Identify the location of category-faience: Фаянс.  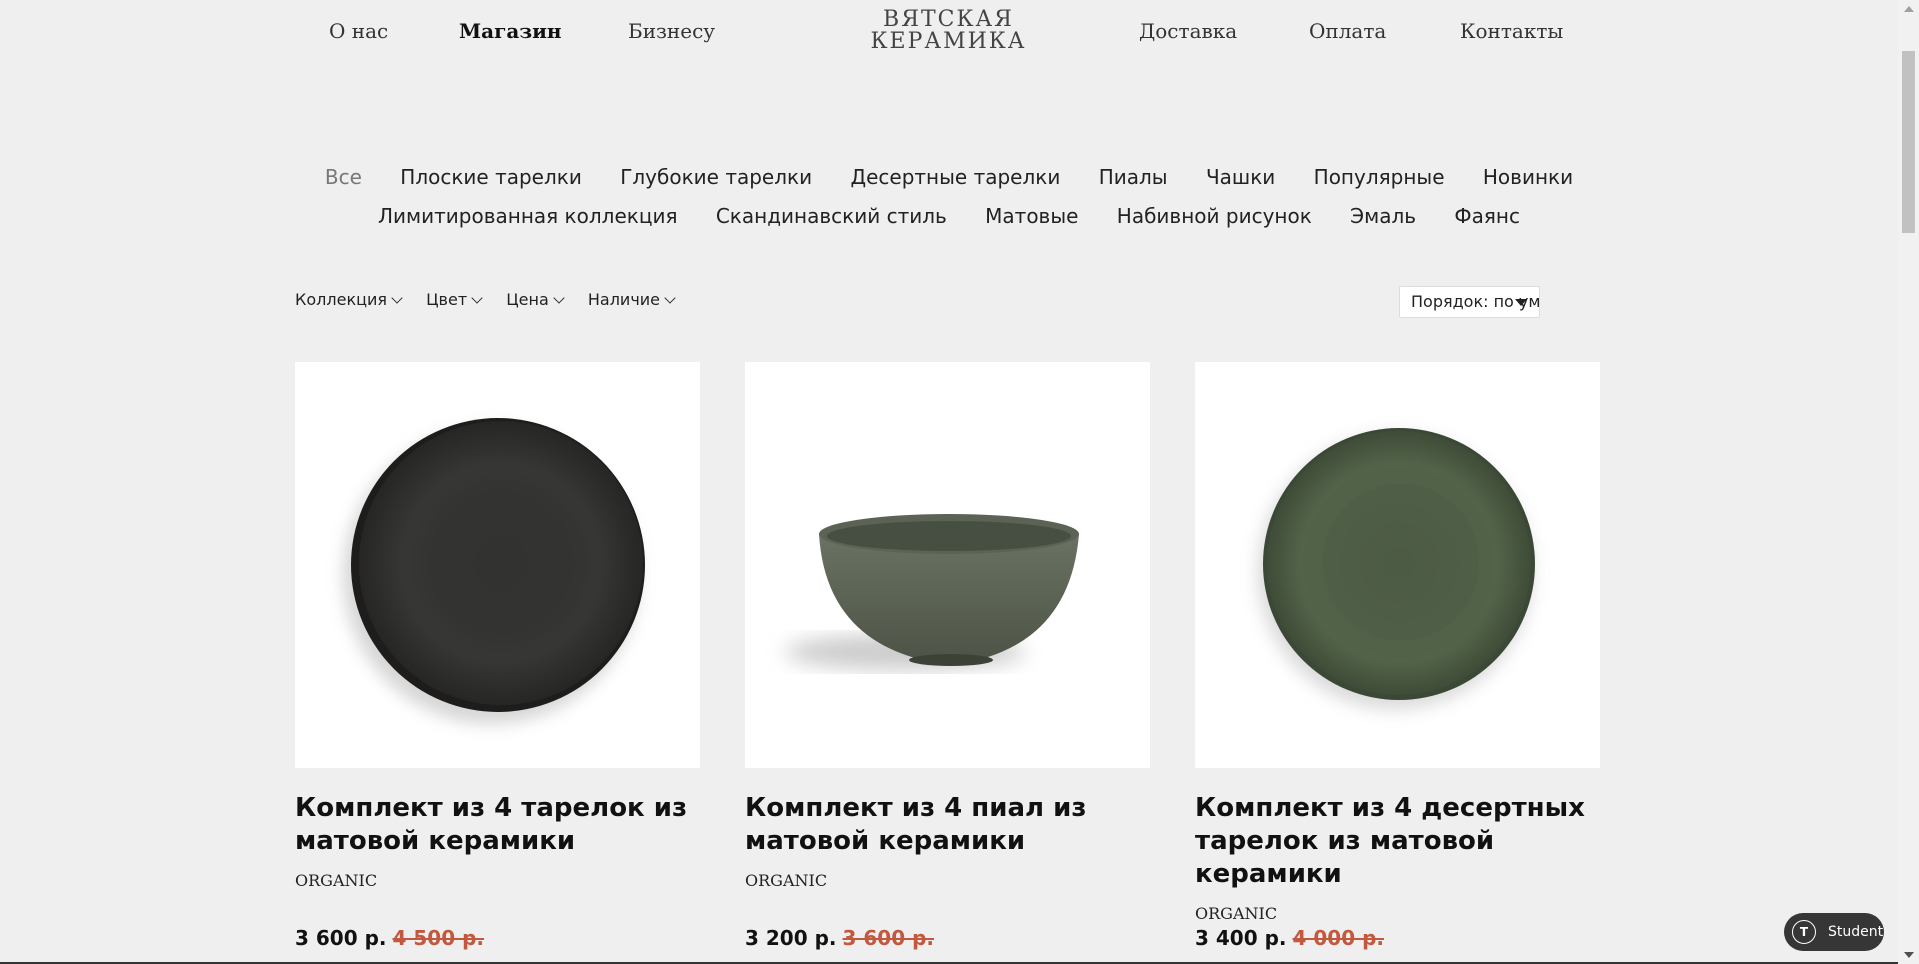
(1487, 216).